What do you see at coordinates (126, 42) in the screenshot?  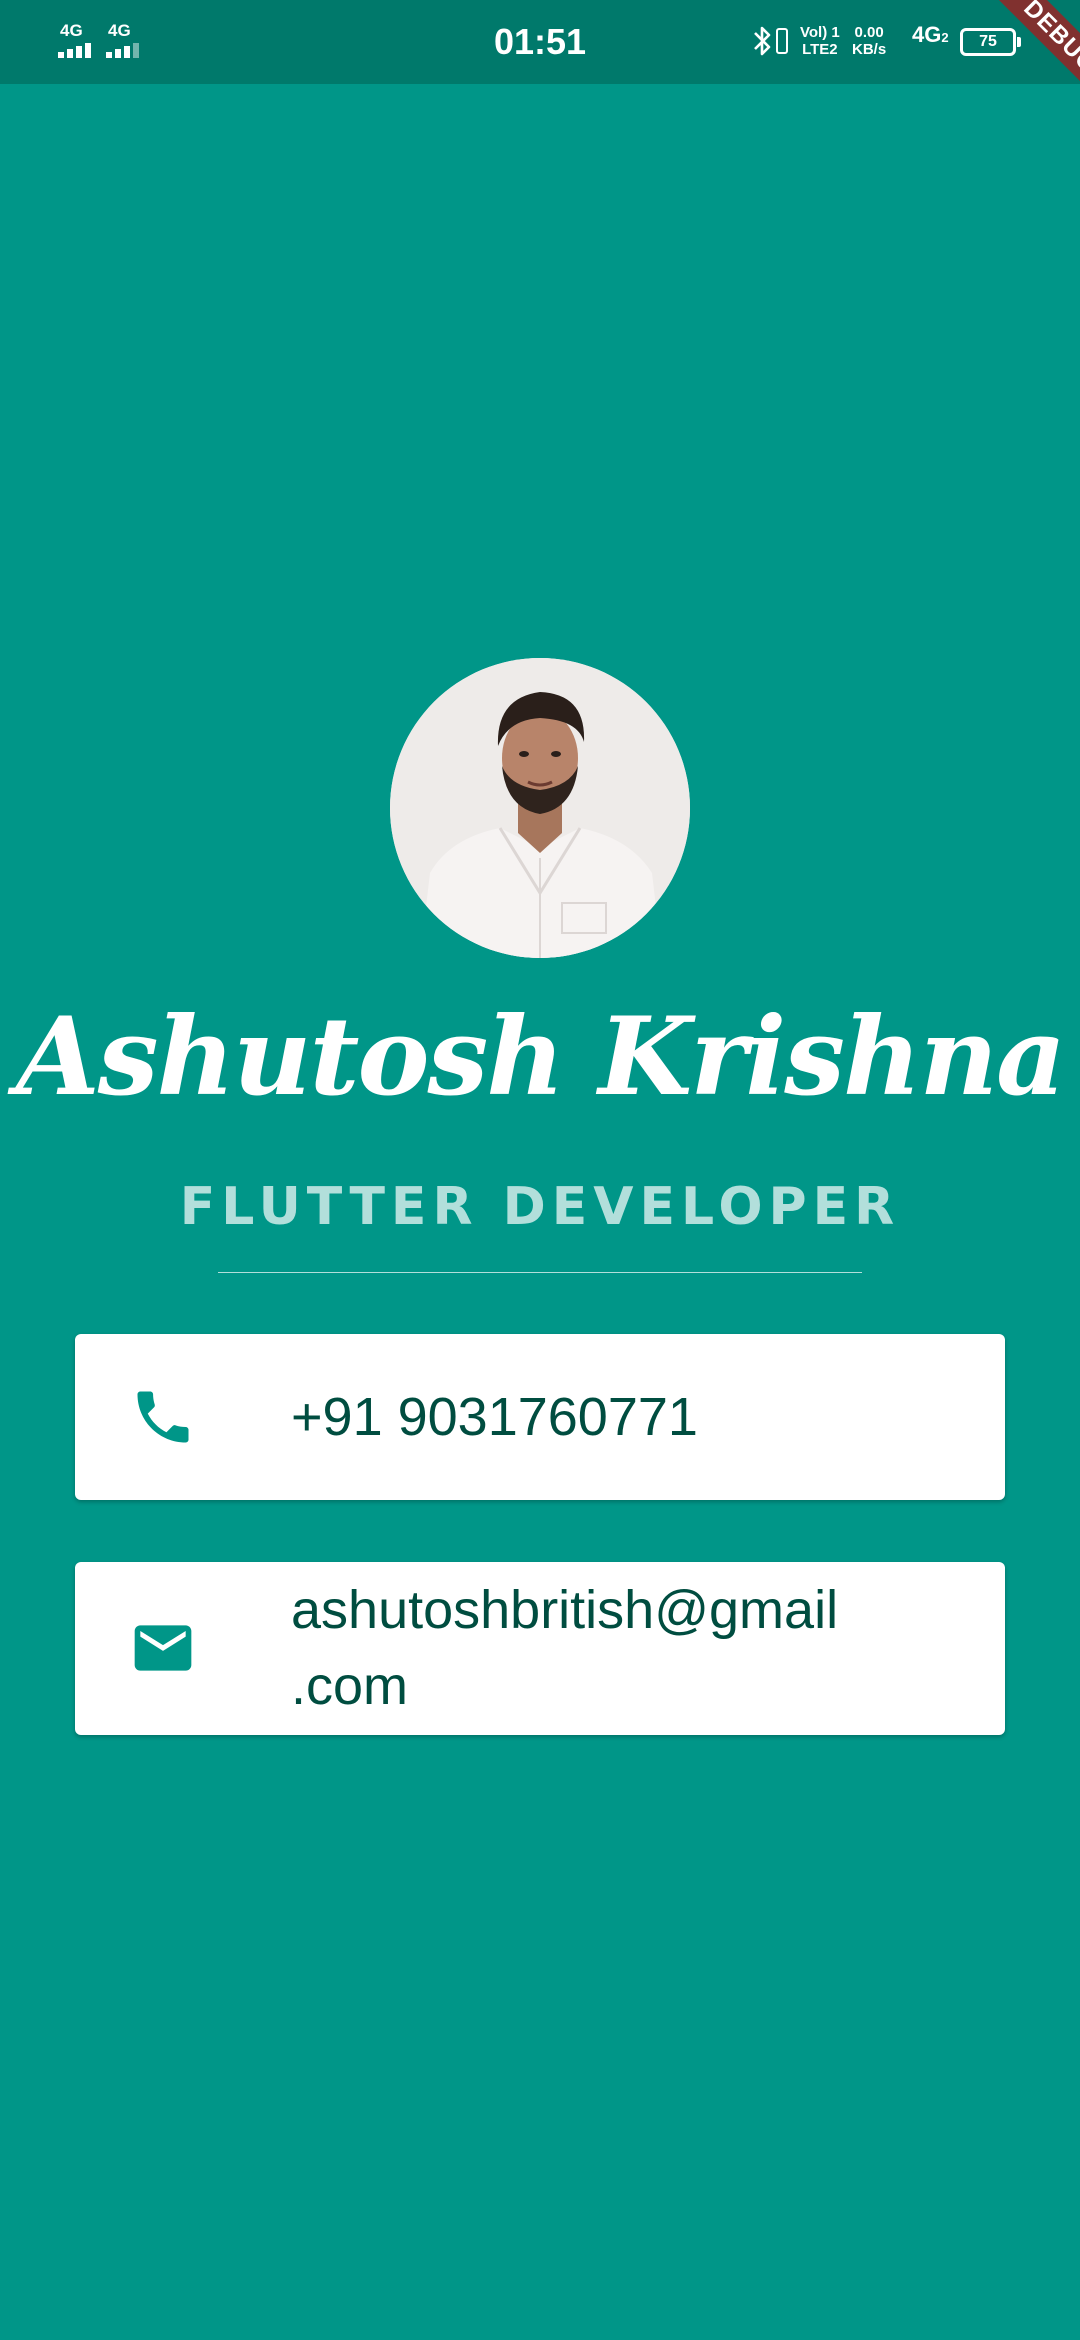 I see `signal-2-icon: 4G` at bounding box center [126, 42].